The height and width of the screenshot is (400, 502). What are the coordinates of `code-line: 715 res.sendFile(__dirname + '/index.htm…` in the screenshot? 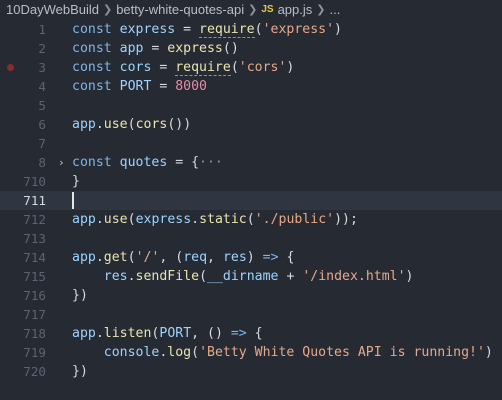 It's located at (251, 276).